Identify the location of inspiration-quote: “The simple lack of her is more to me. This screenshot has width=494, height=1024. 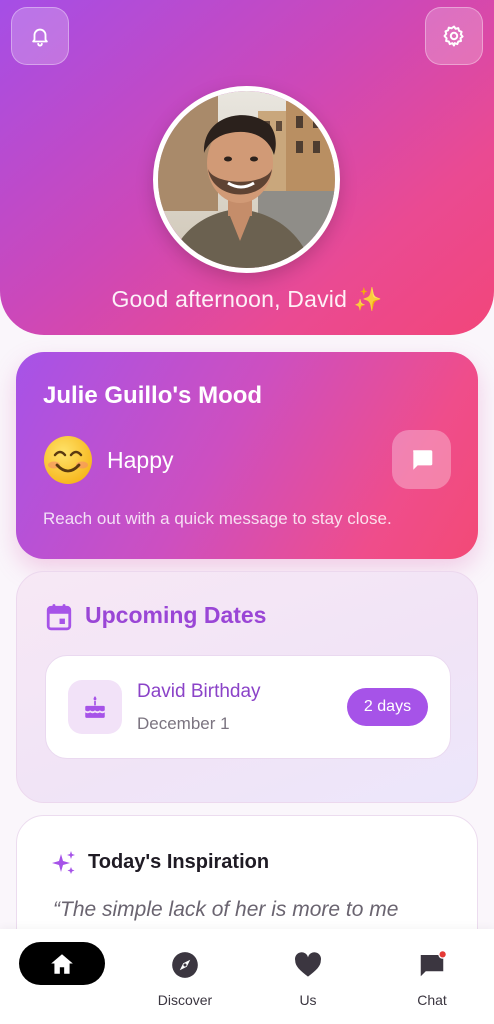
(226, 909).